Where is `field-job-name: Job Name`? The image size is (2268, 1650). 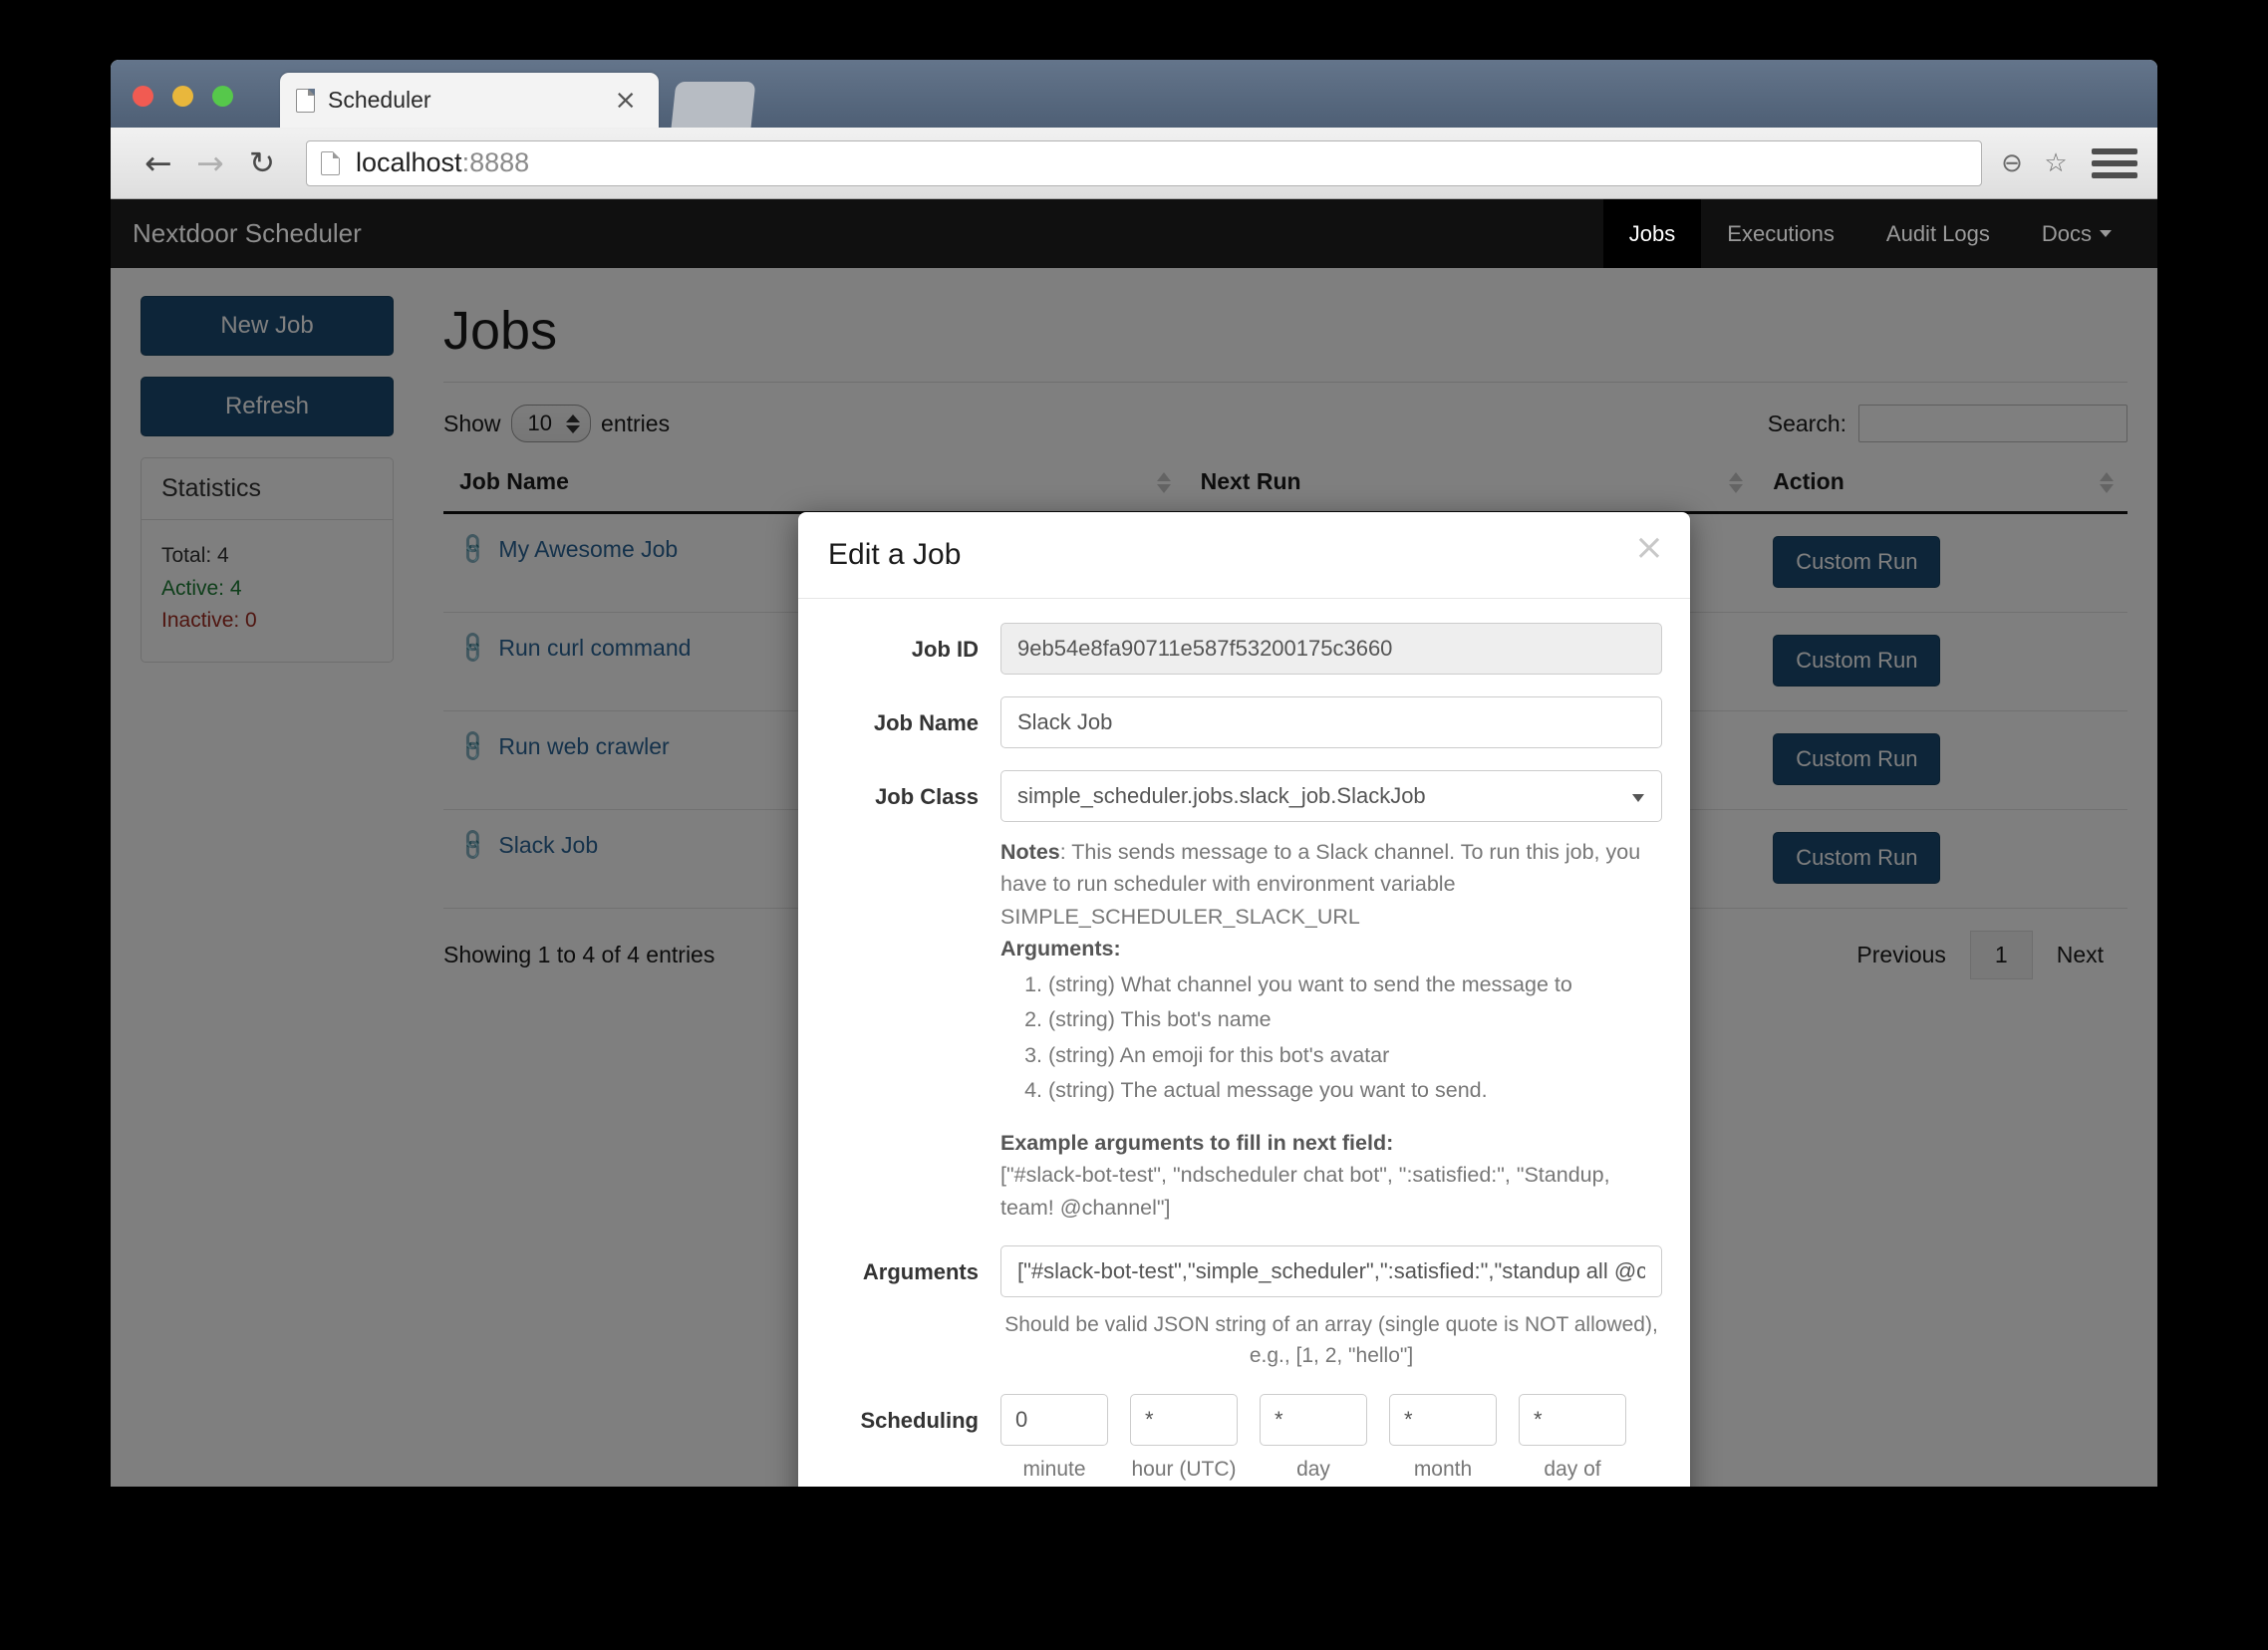 field-job-name: Job Name is located at coordinates (1244, 722).